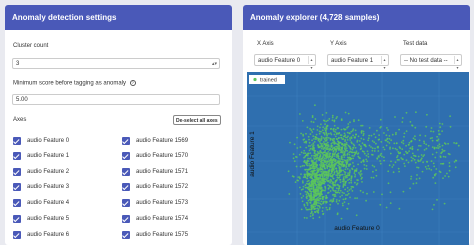  I want to click on axis-checkbox-item: audio Feature 1575, so click(155, 235).